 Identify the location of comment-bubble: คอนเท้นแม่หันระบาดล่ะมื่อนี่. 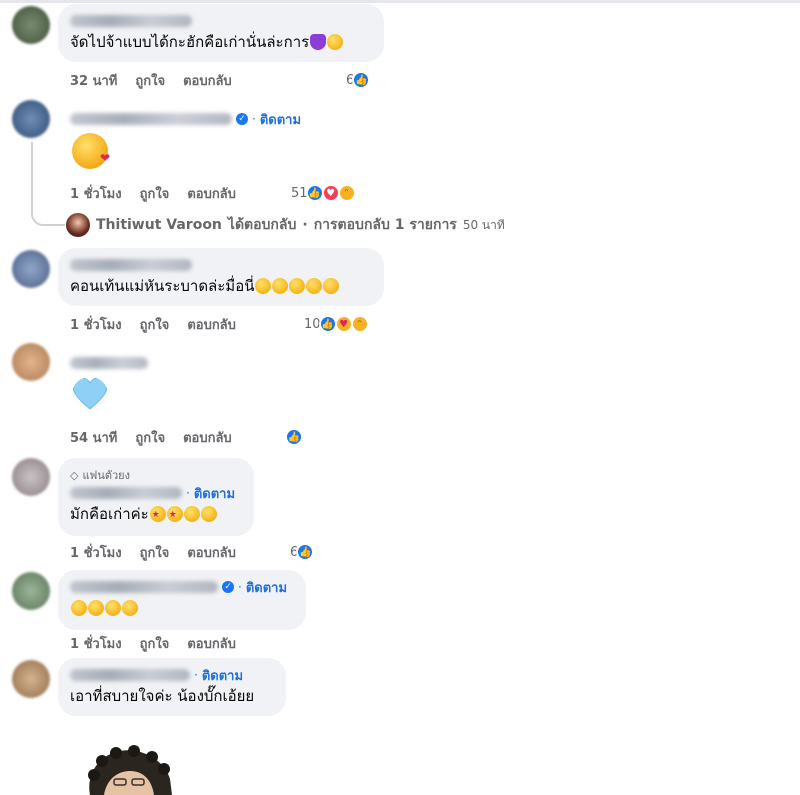
(221, 277).